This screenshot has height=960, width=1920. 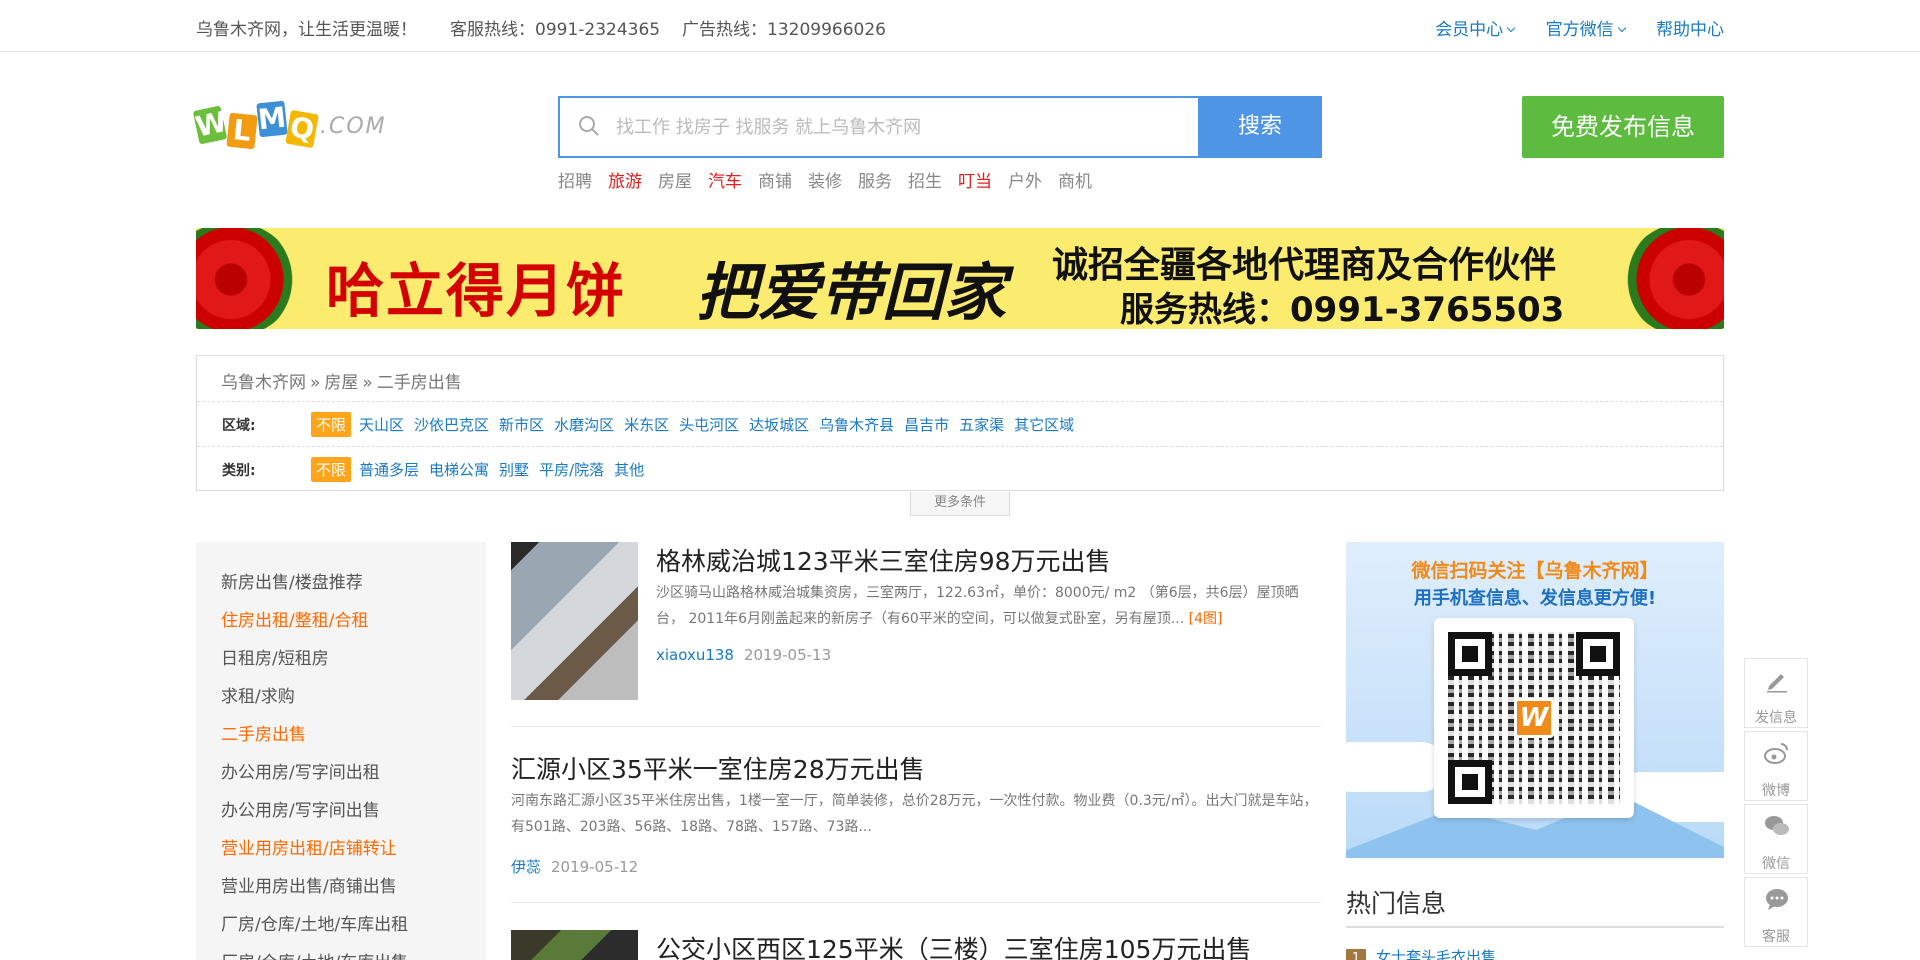 What do you see at coordinates (1776, 839) in the screenshot?
I see `wechat-button: 微信` at bounding box center [1776, 839].